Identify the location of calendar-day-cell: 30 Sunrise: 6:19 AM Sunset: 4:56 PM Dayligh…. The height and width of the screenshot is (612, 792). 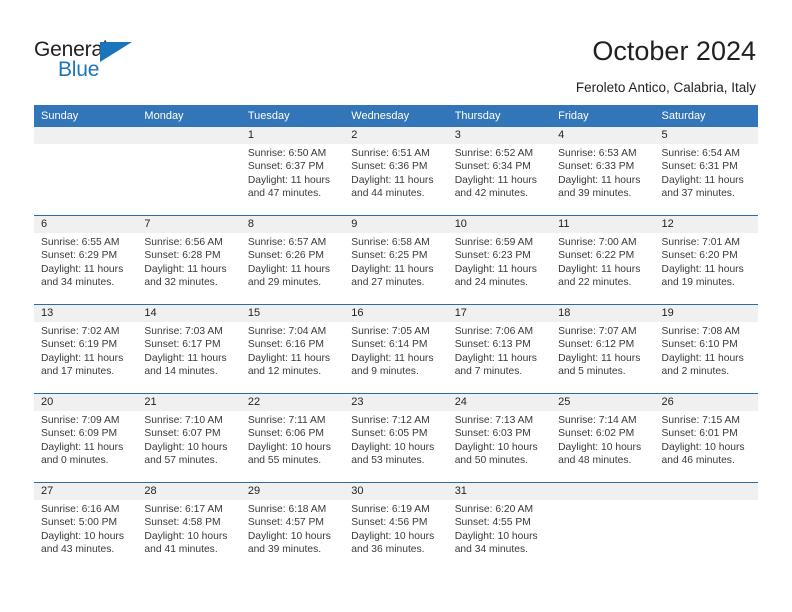
(396, 526).